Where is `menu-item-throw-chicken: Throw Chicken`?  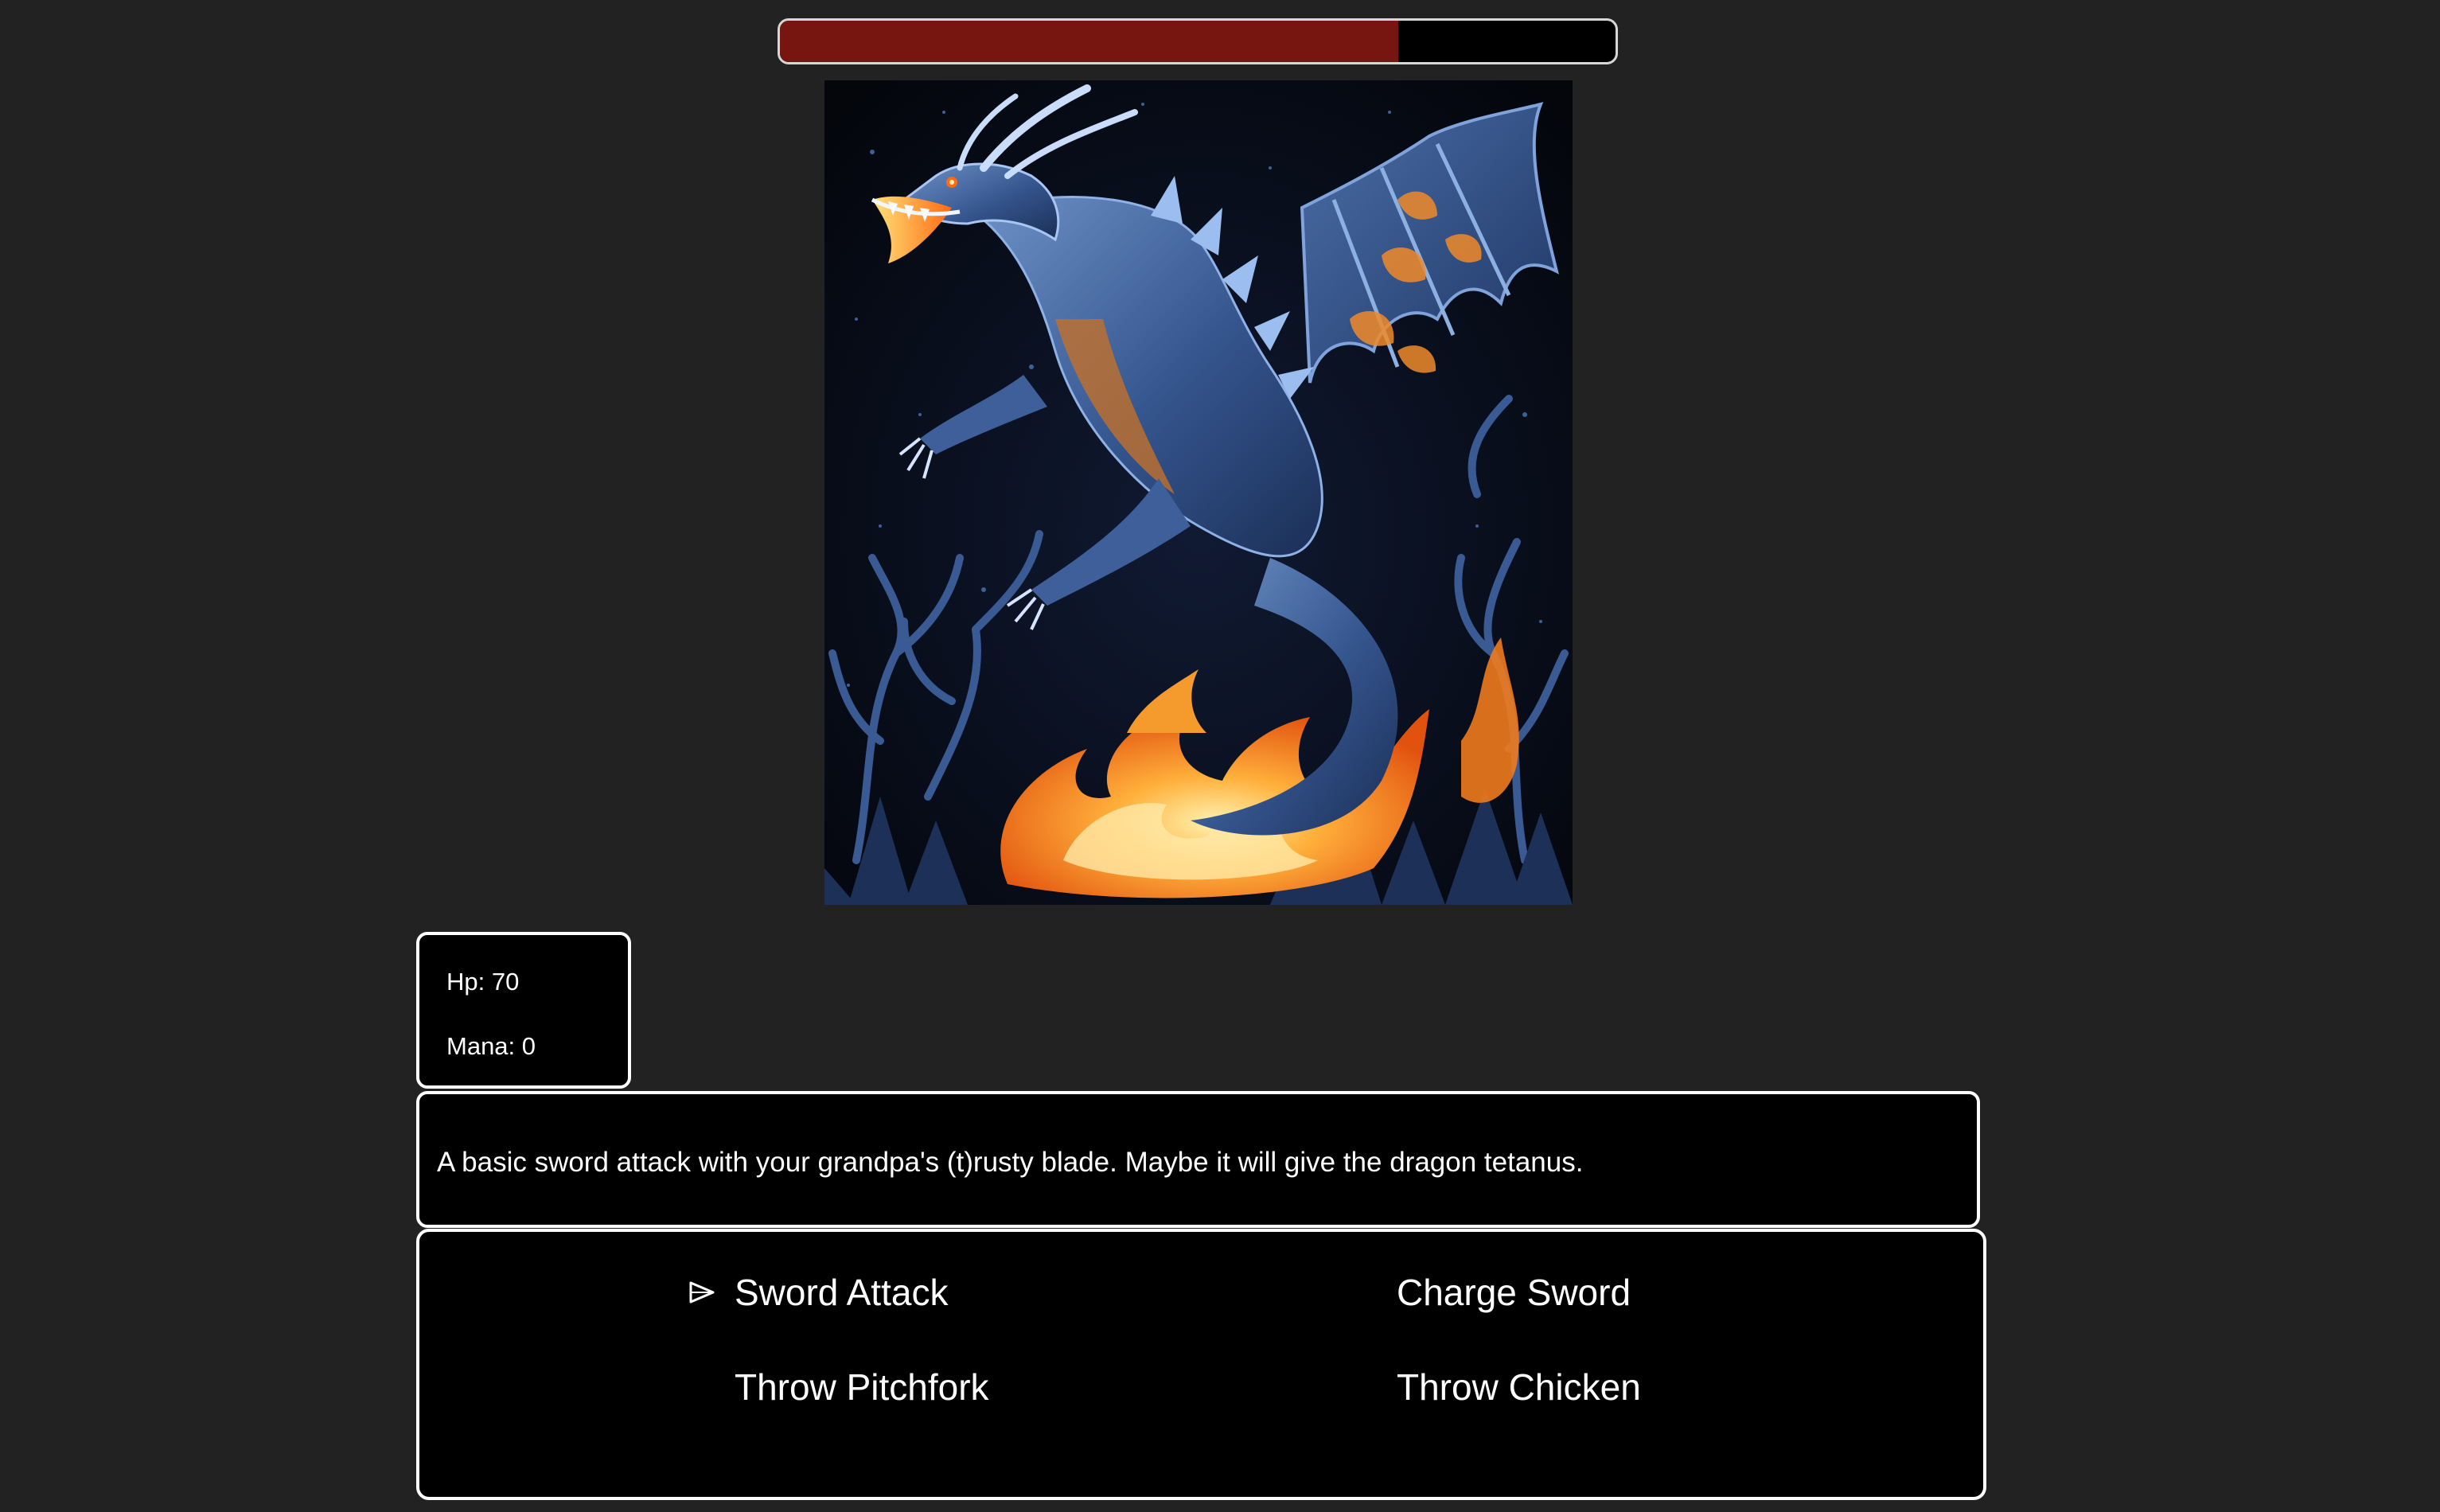
menu-item-throw-chicken: Throw Chicken is located at coordinates (1519, 1387).